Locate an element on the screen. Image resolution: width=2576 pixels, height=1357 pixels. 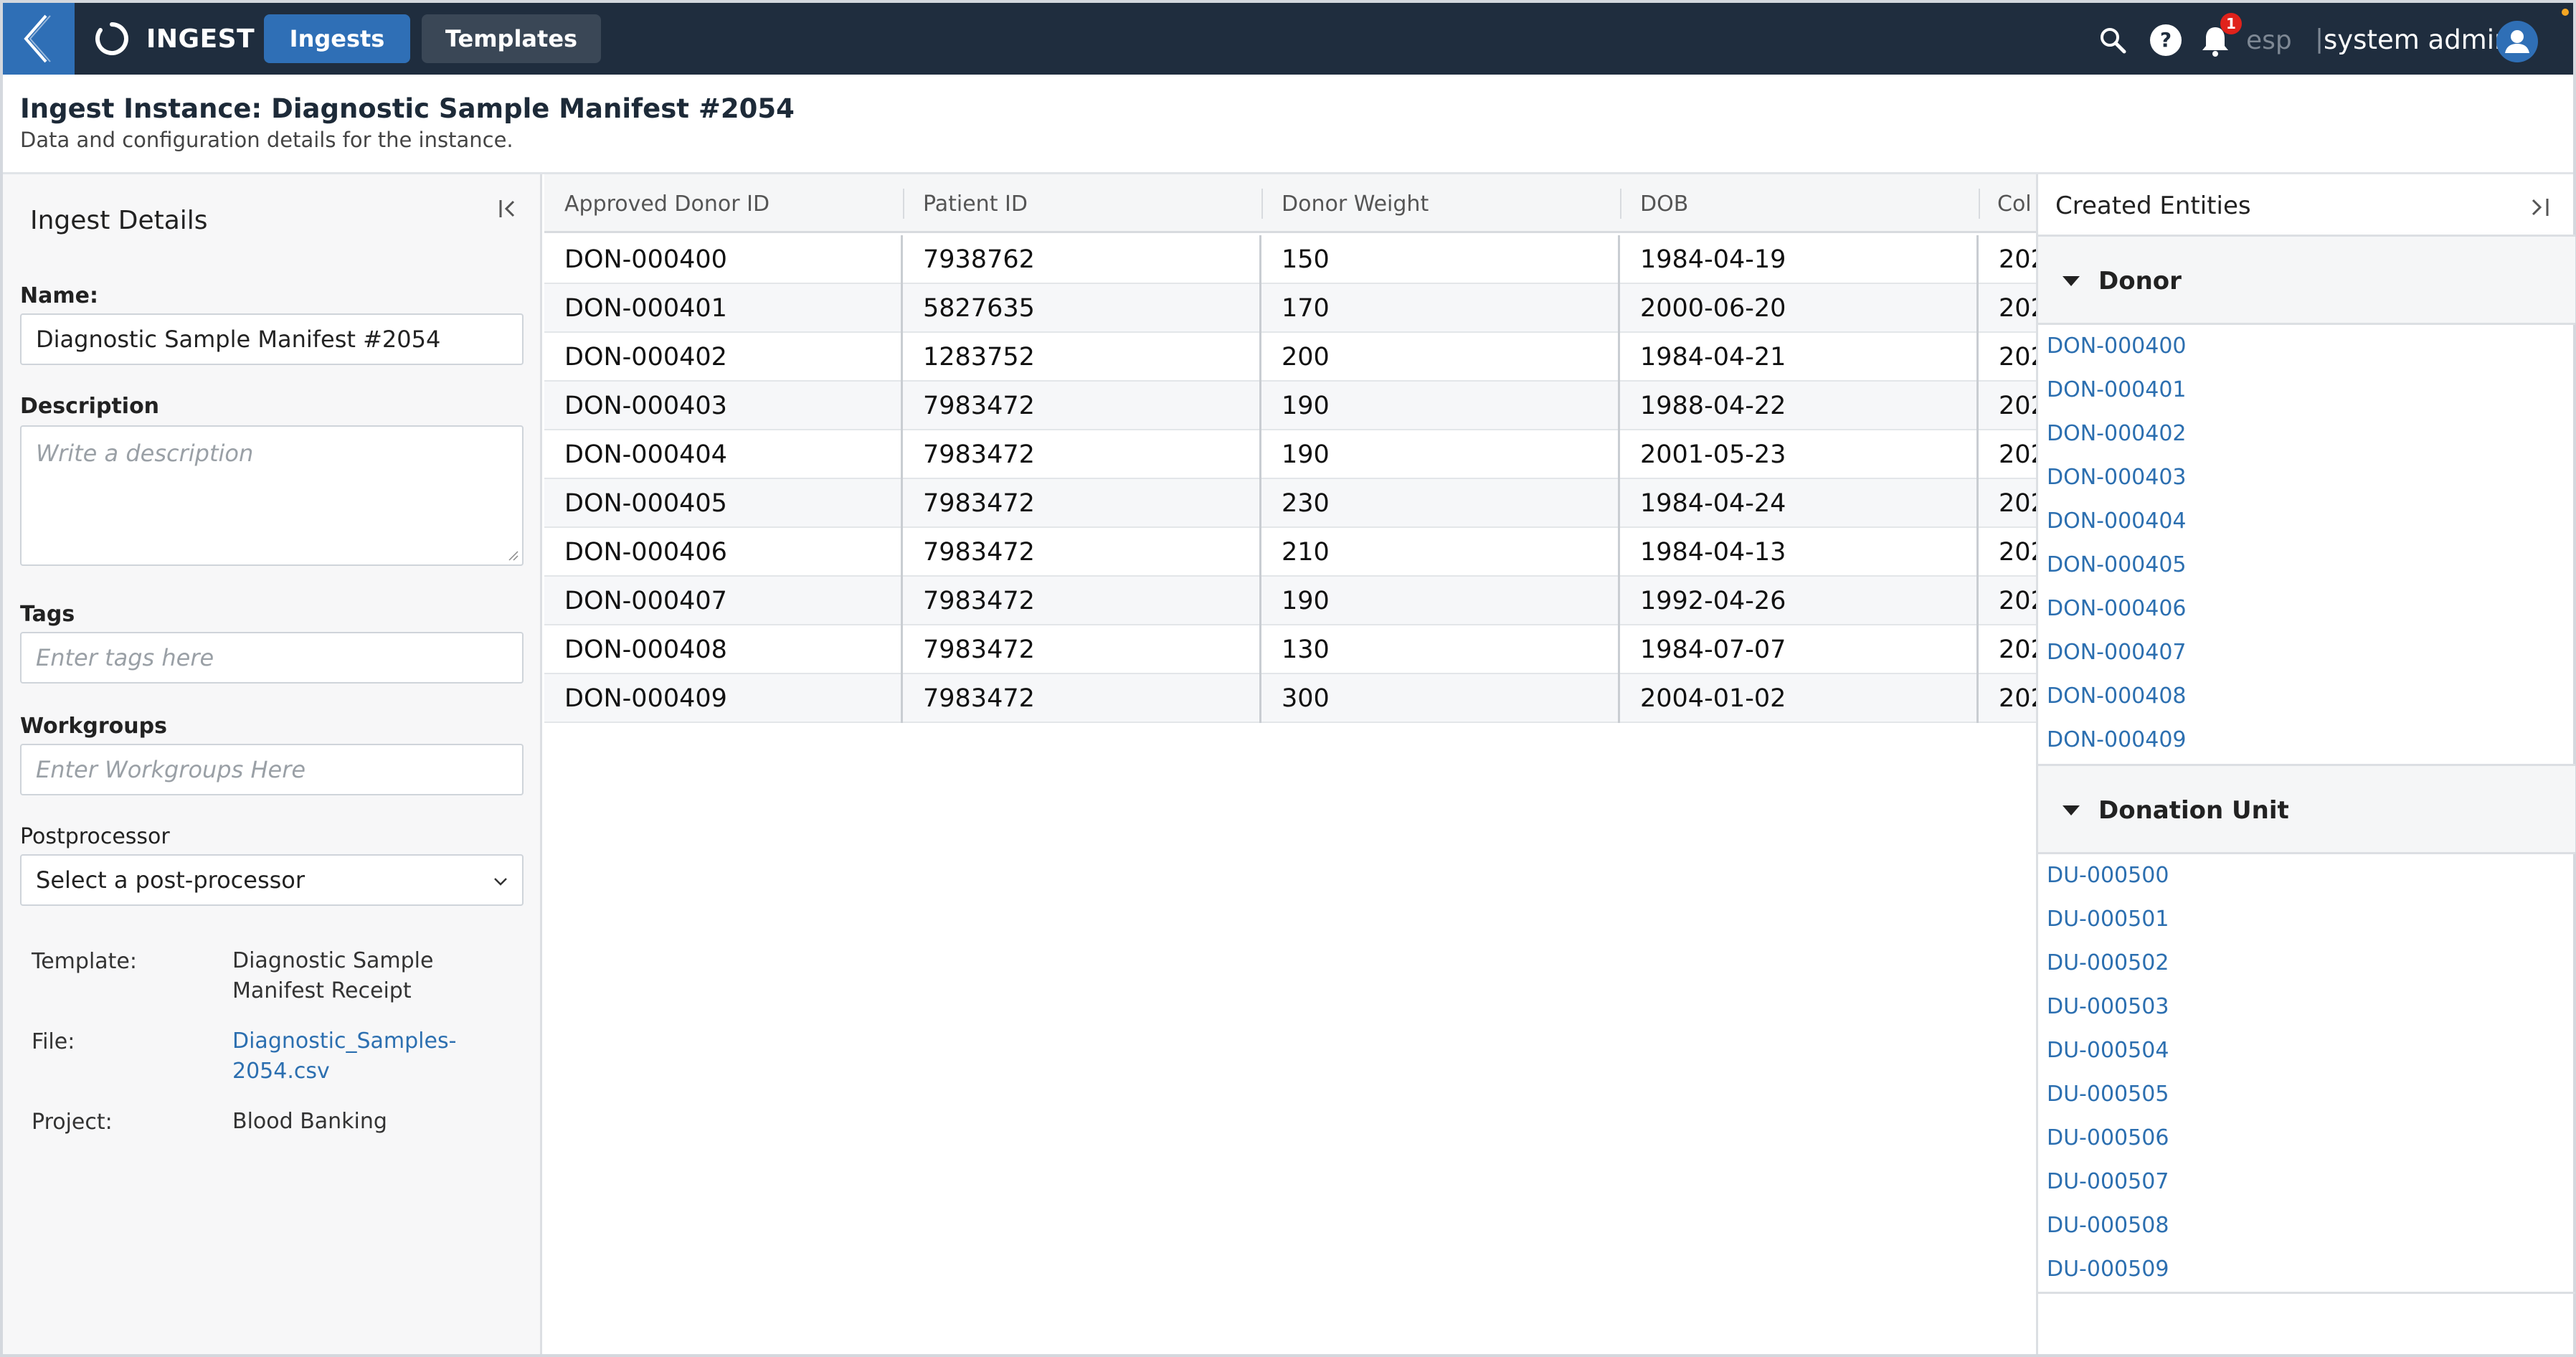
postprocessor-select: Select a post-processor is located at coordinates (272, 880).